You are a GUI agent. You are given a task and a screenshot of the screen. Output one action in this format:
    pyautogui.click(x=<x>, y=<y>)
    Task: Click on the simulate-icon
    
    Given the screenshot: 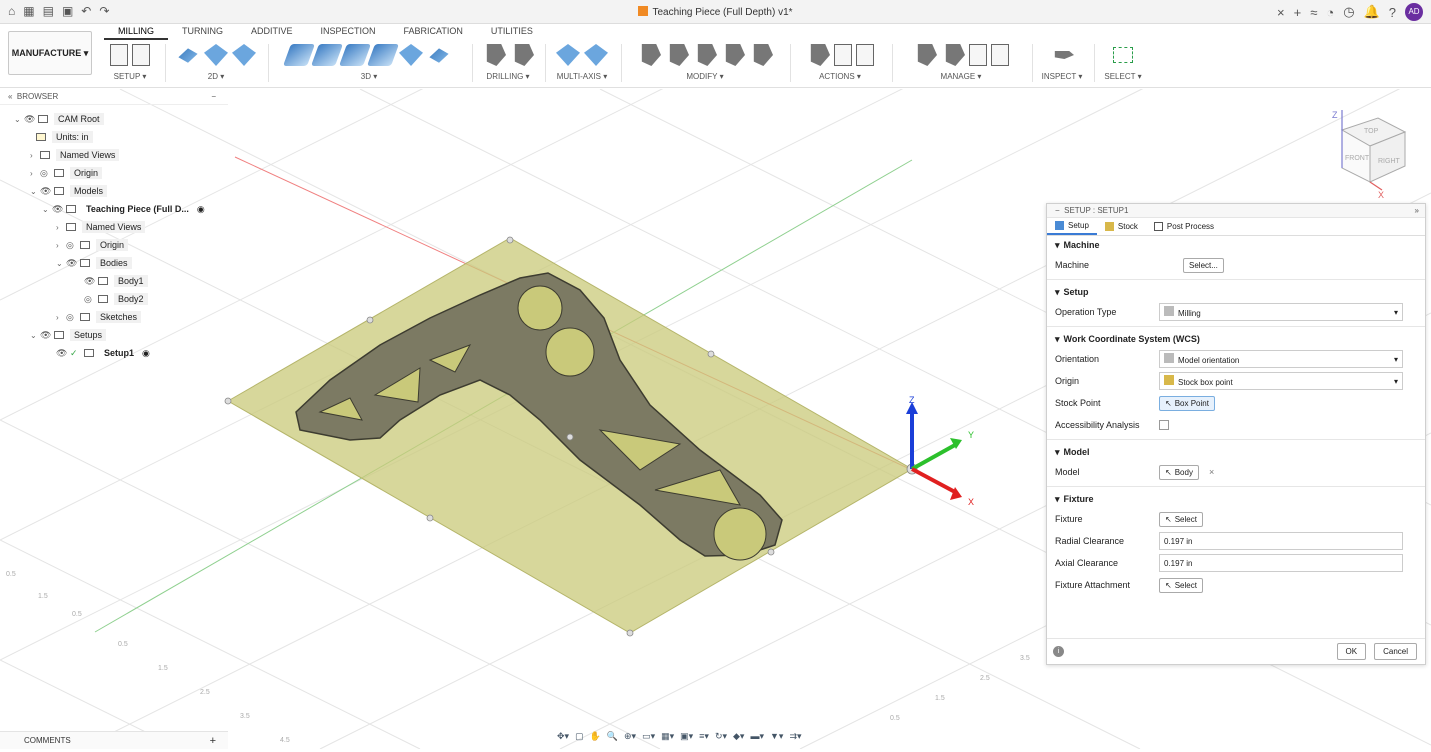 What is the action you would take?
    pyautogui.click(x=820, y=55)
    